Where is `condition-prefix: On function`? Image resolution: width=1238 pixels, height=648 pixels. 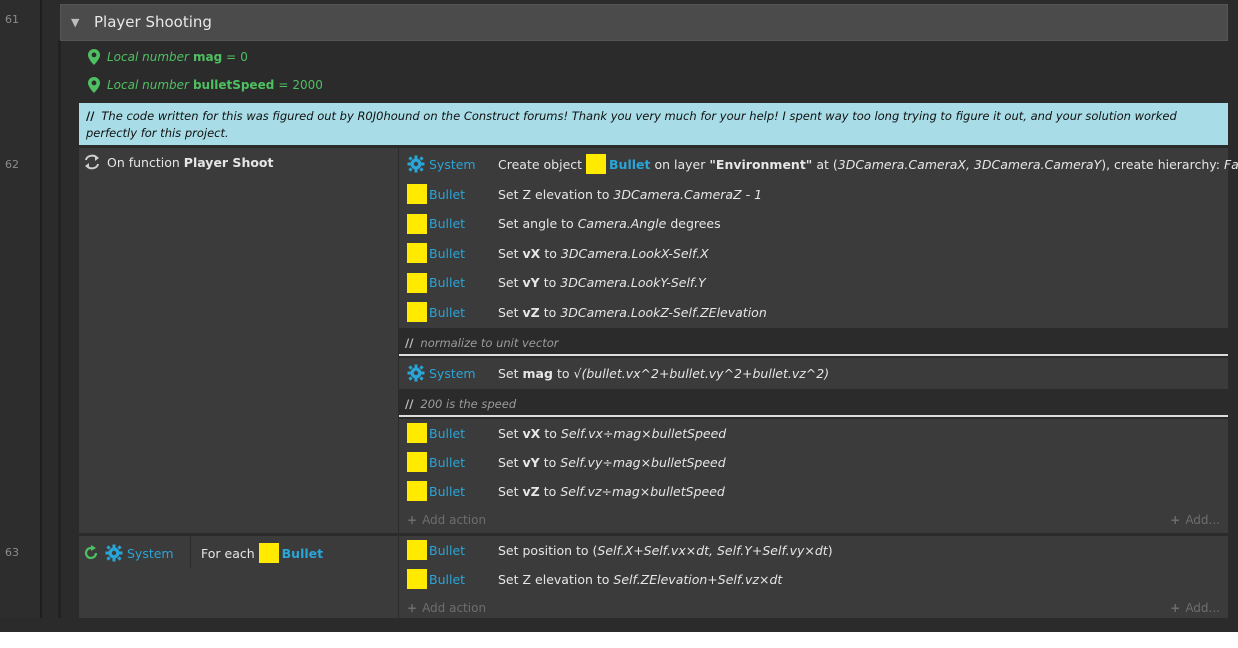
condition-prefix: On function is located at coordinates (143, 162).